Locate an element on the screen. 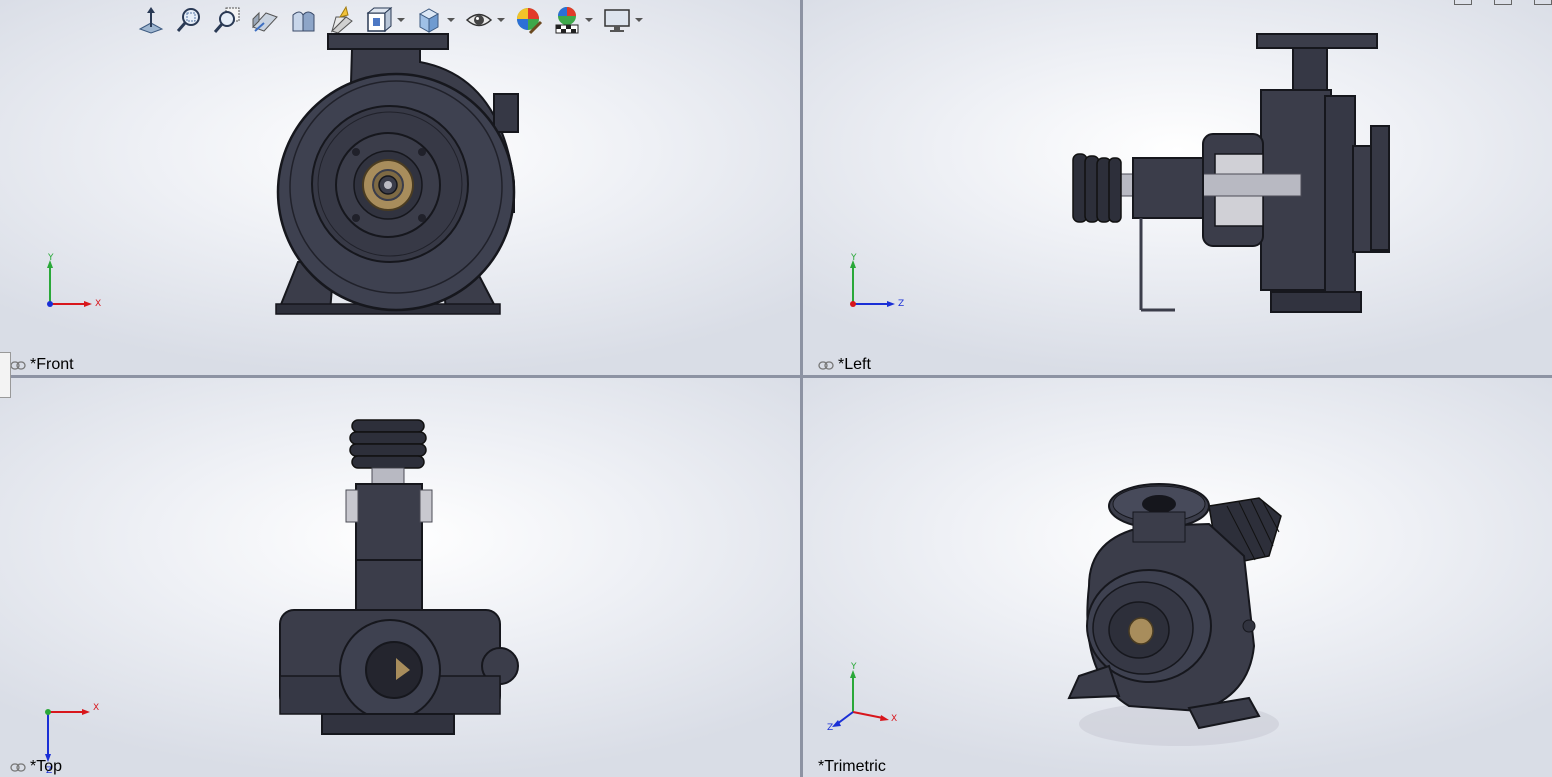  view-orientation-icon is located at coordinates (341, 19).